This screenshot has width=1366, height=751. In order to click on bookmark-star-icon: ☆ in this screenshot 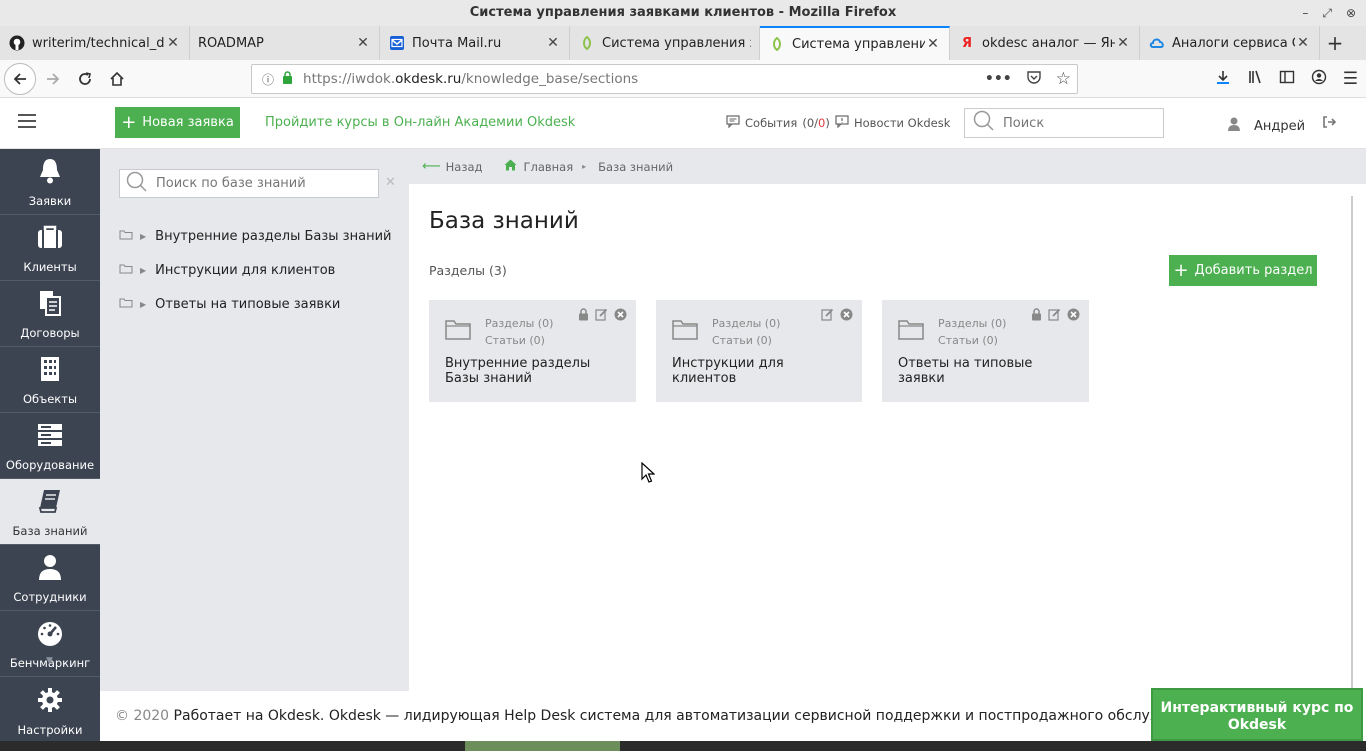, I will do `click(1063, 79)`.